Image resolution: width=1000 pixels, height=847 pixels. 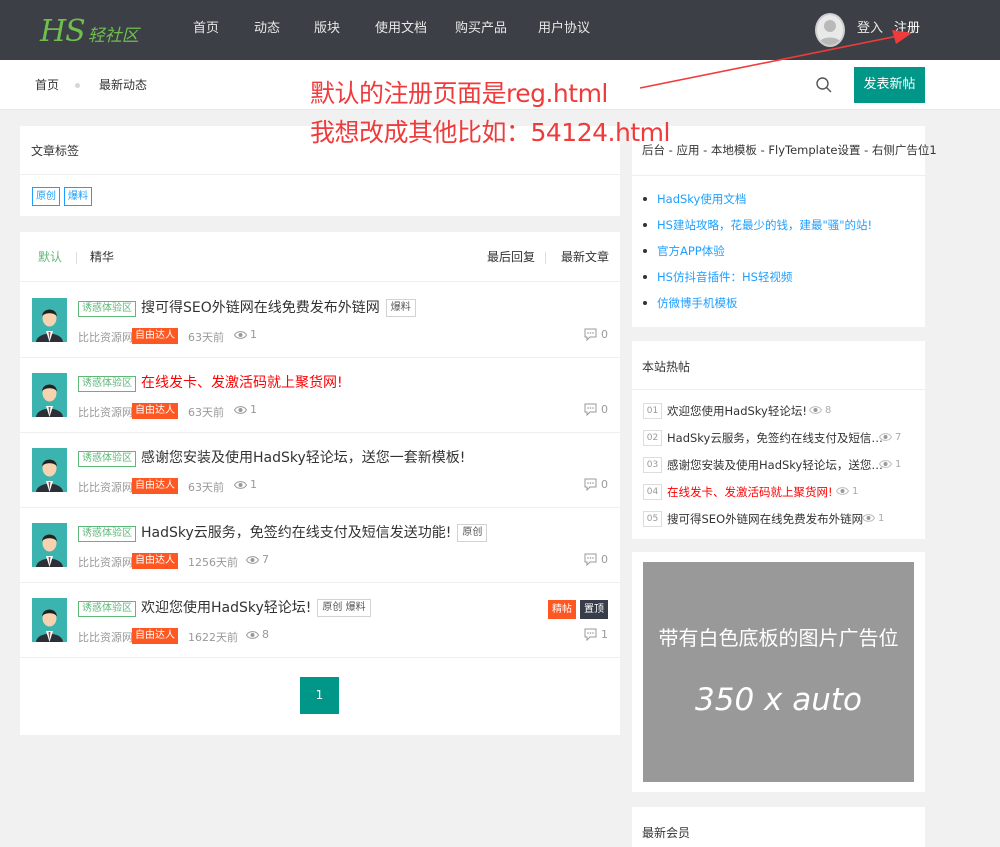 I want to click on hot-post-item: 02 HadSky云服务，免签约在线支付及短信… 7, so click(x=778, y=438).